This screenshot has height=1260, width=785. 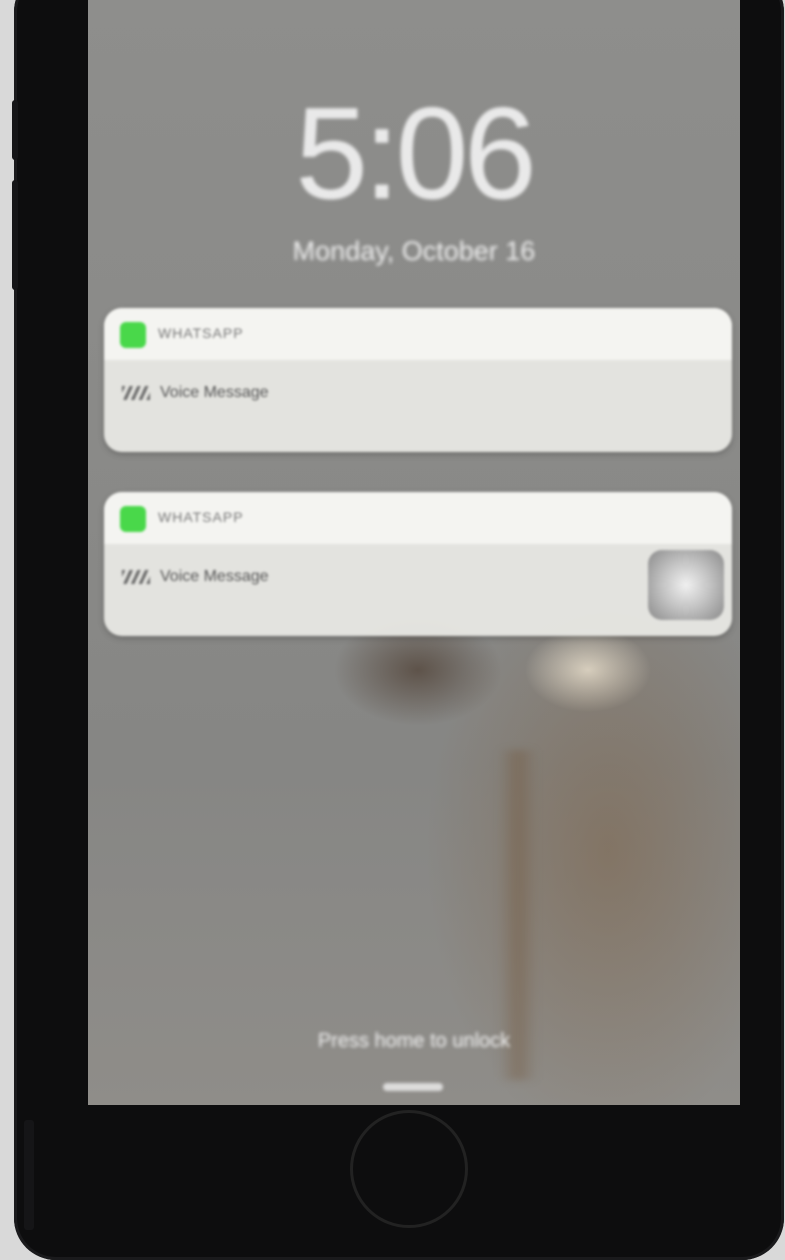 I want to click on home-button, so click(x=409, y=1169).